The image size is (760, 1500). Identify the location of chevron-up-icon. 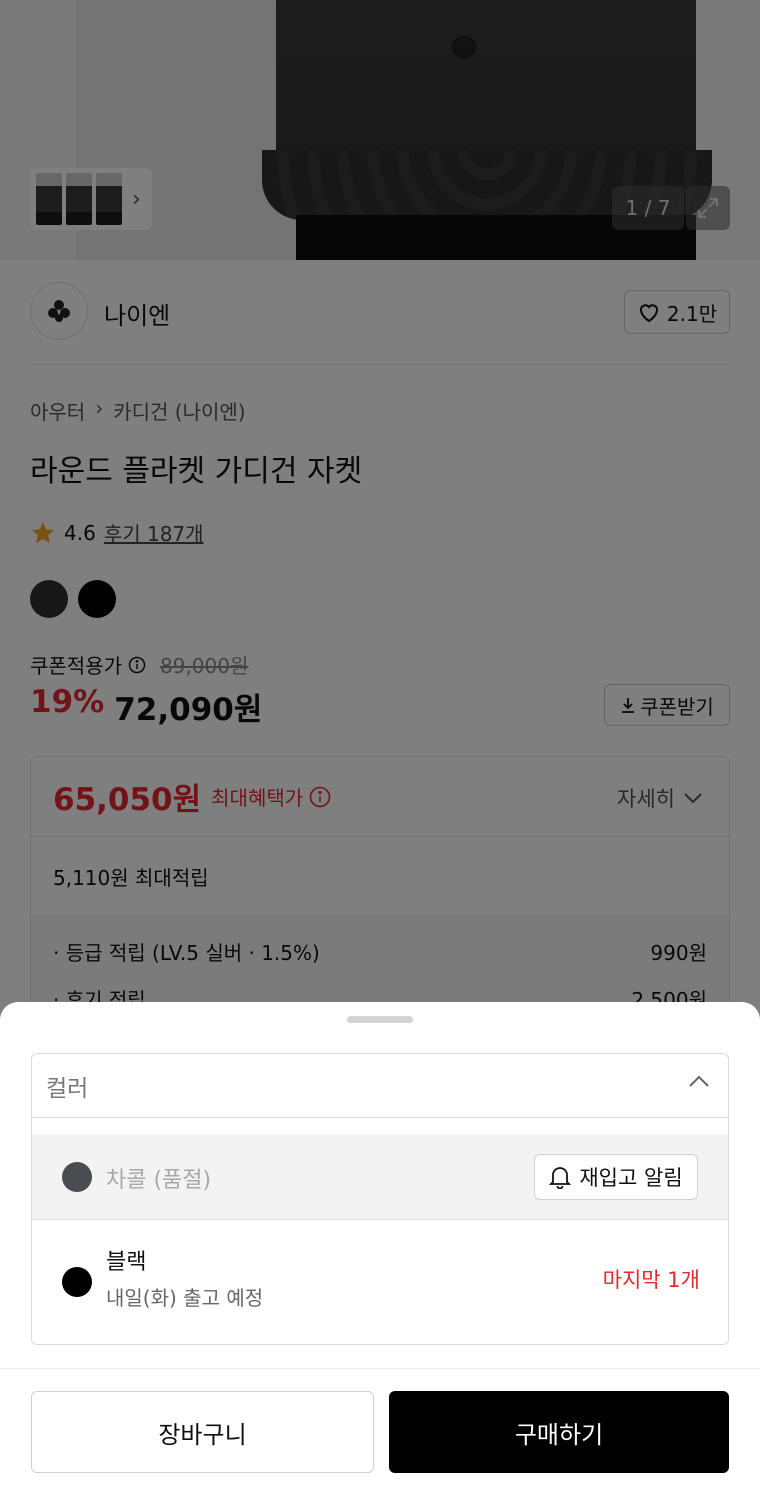
(699, 1081).